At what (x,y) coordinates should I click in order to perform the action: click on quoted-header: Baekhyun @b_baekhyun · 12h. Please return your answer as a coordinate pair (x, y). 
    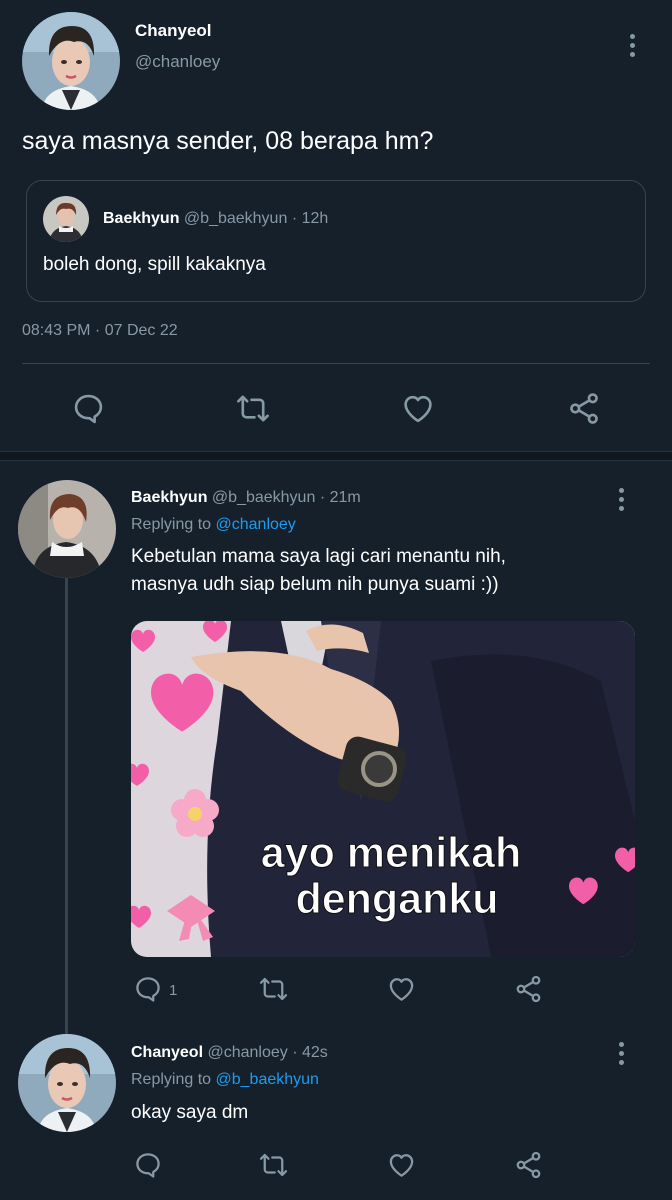
    Looking at the image, I should click on (215, 219).